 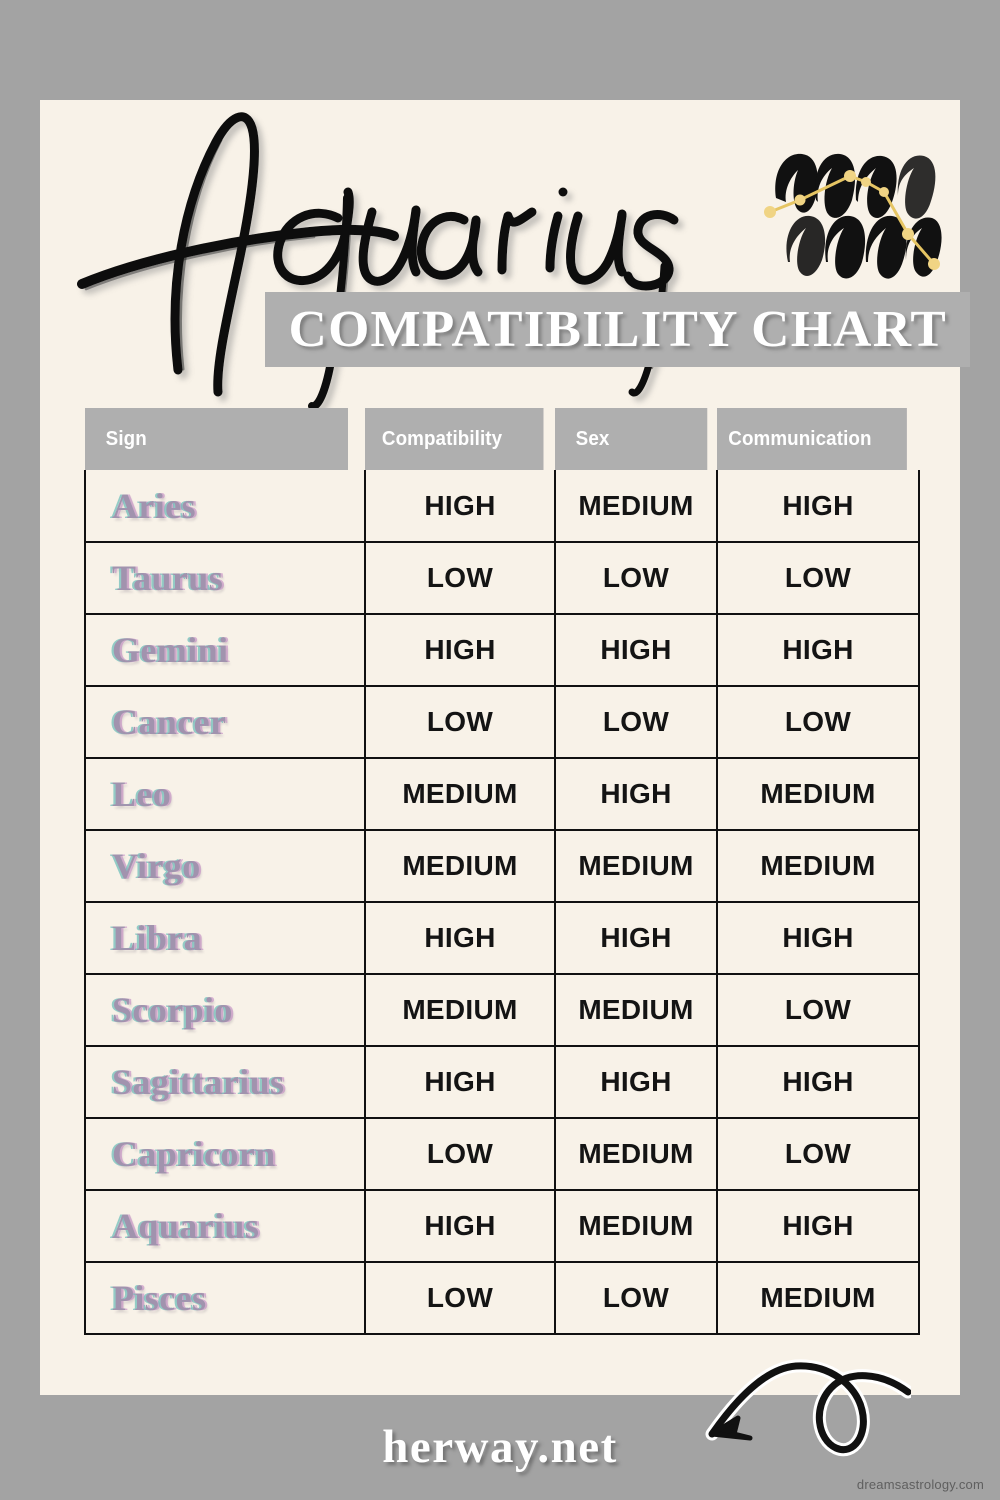 I want to click on cell-sign: Aries, so click(x=225, y=506).